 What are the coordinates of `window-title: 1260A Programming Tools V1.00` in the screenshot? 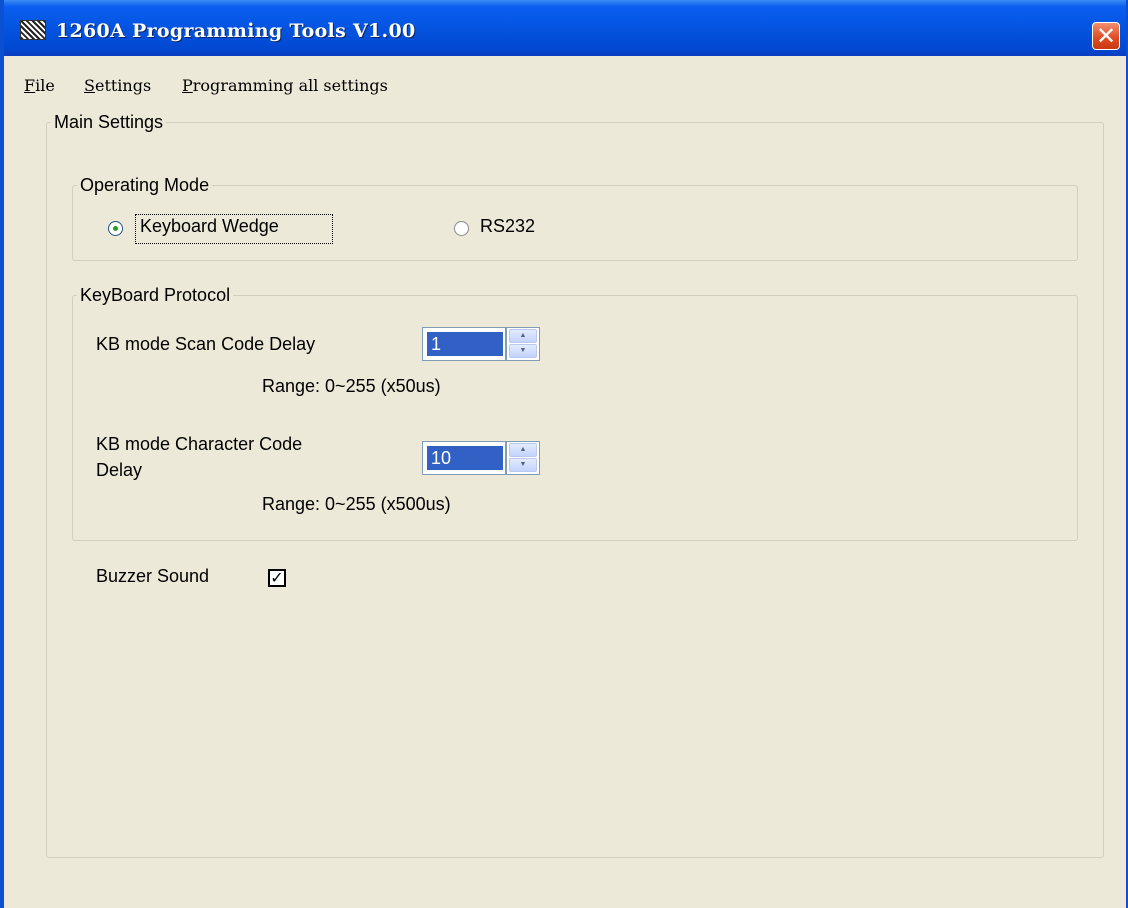 It's located at (236, 31).